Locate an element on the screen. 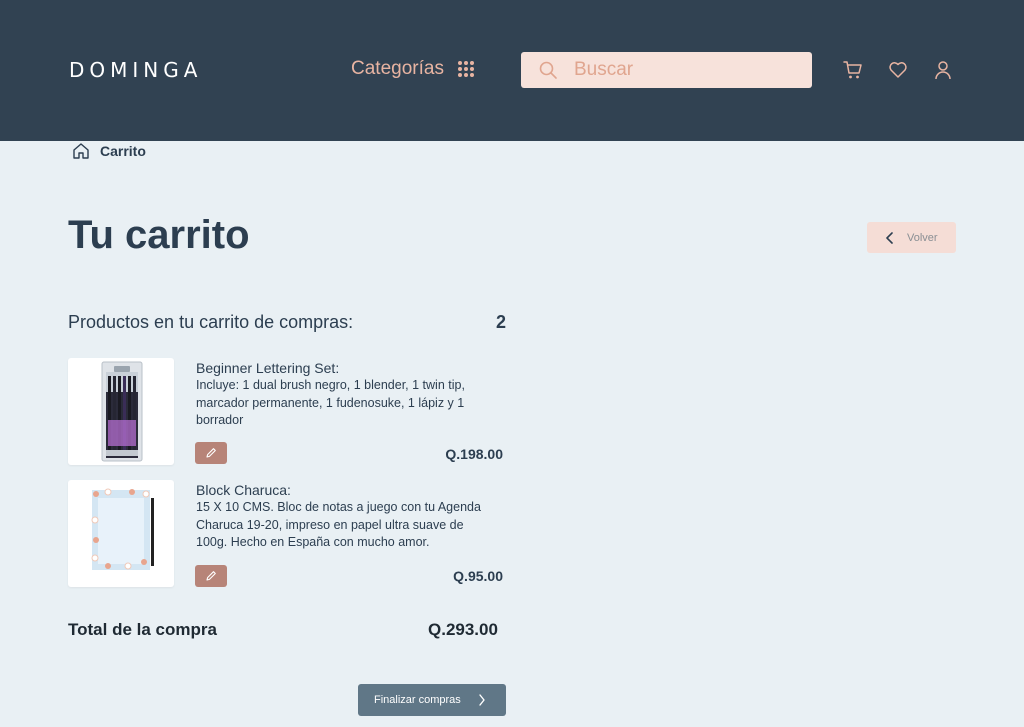 The image size is (1024, 727). total-value: Q.293.00 is located at coordinates (463, 629).